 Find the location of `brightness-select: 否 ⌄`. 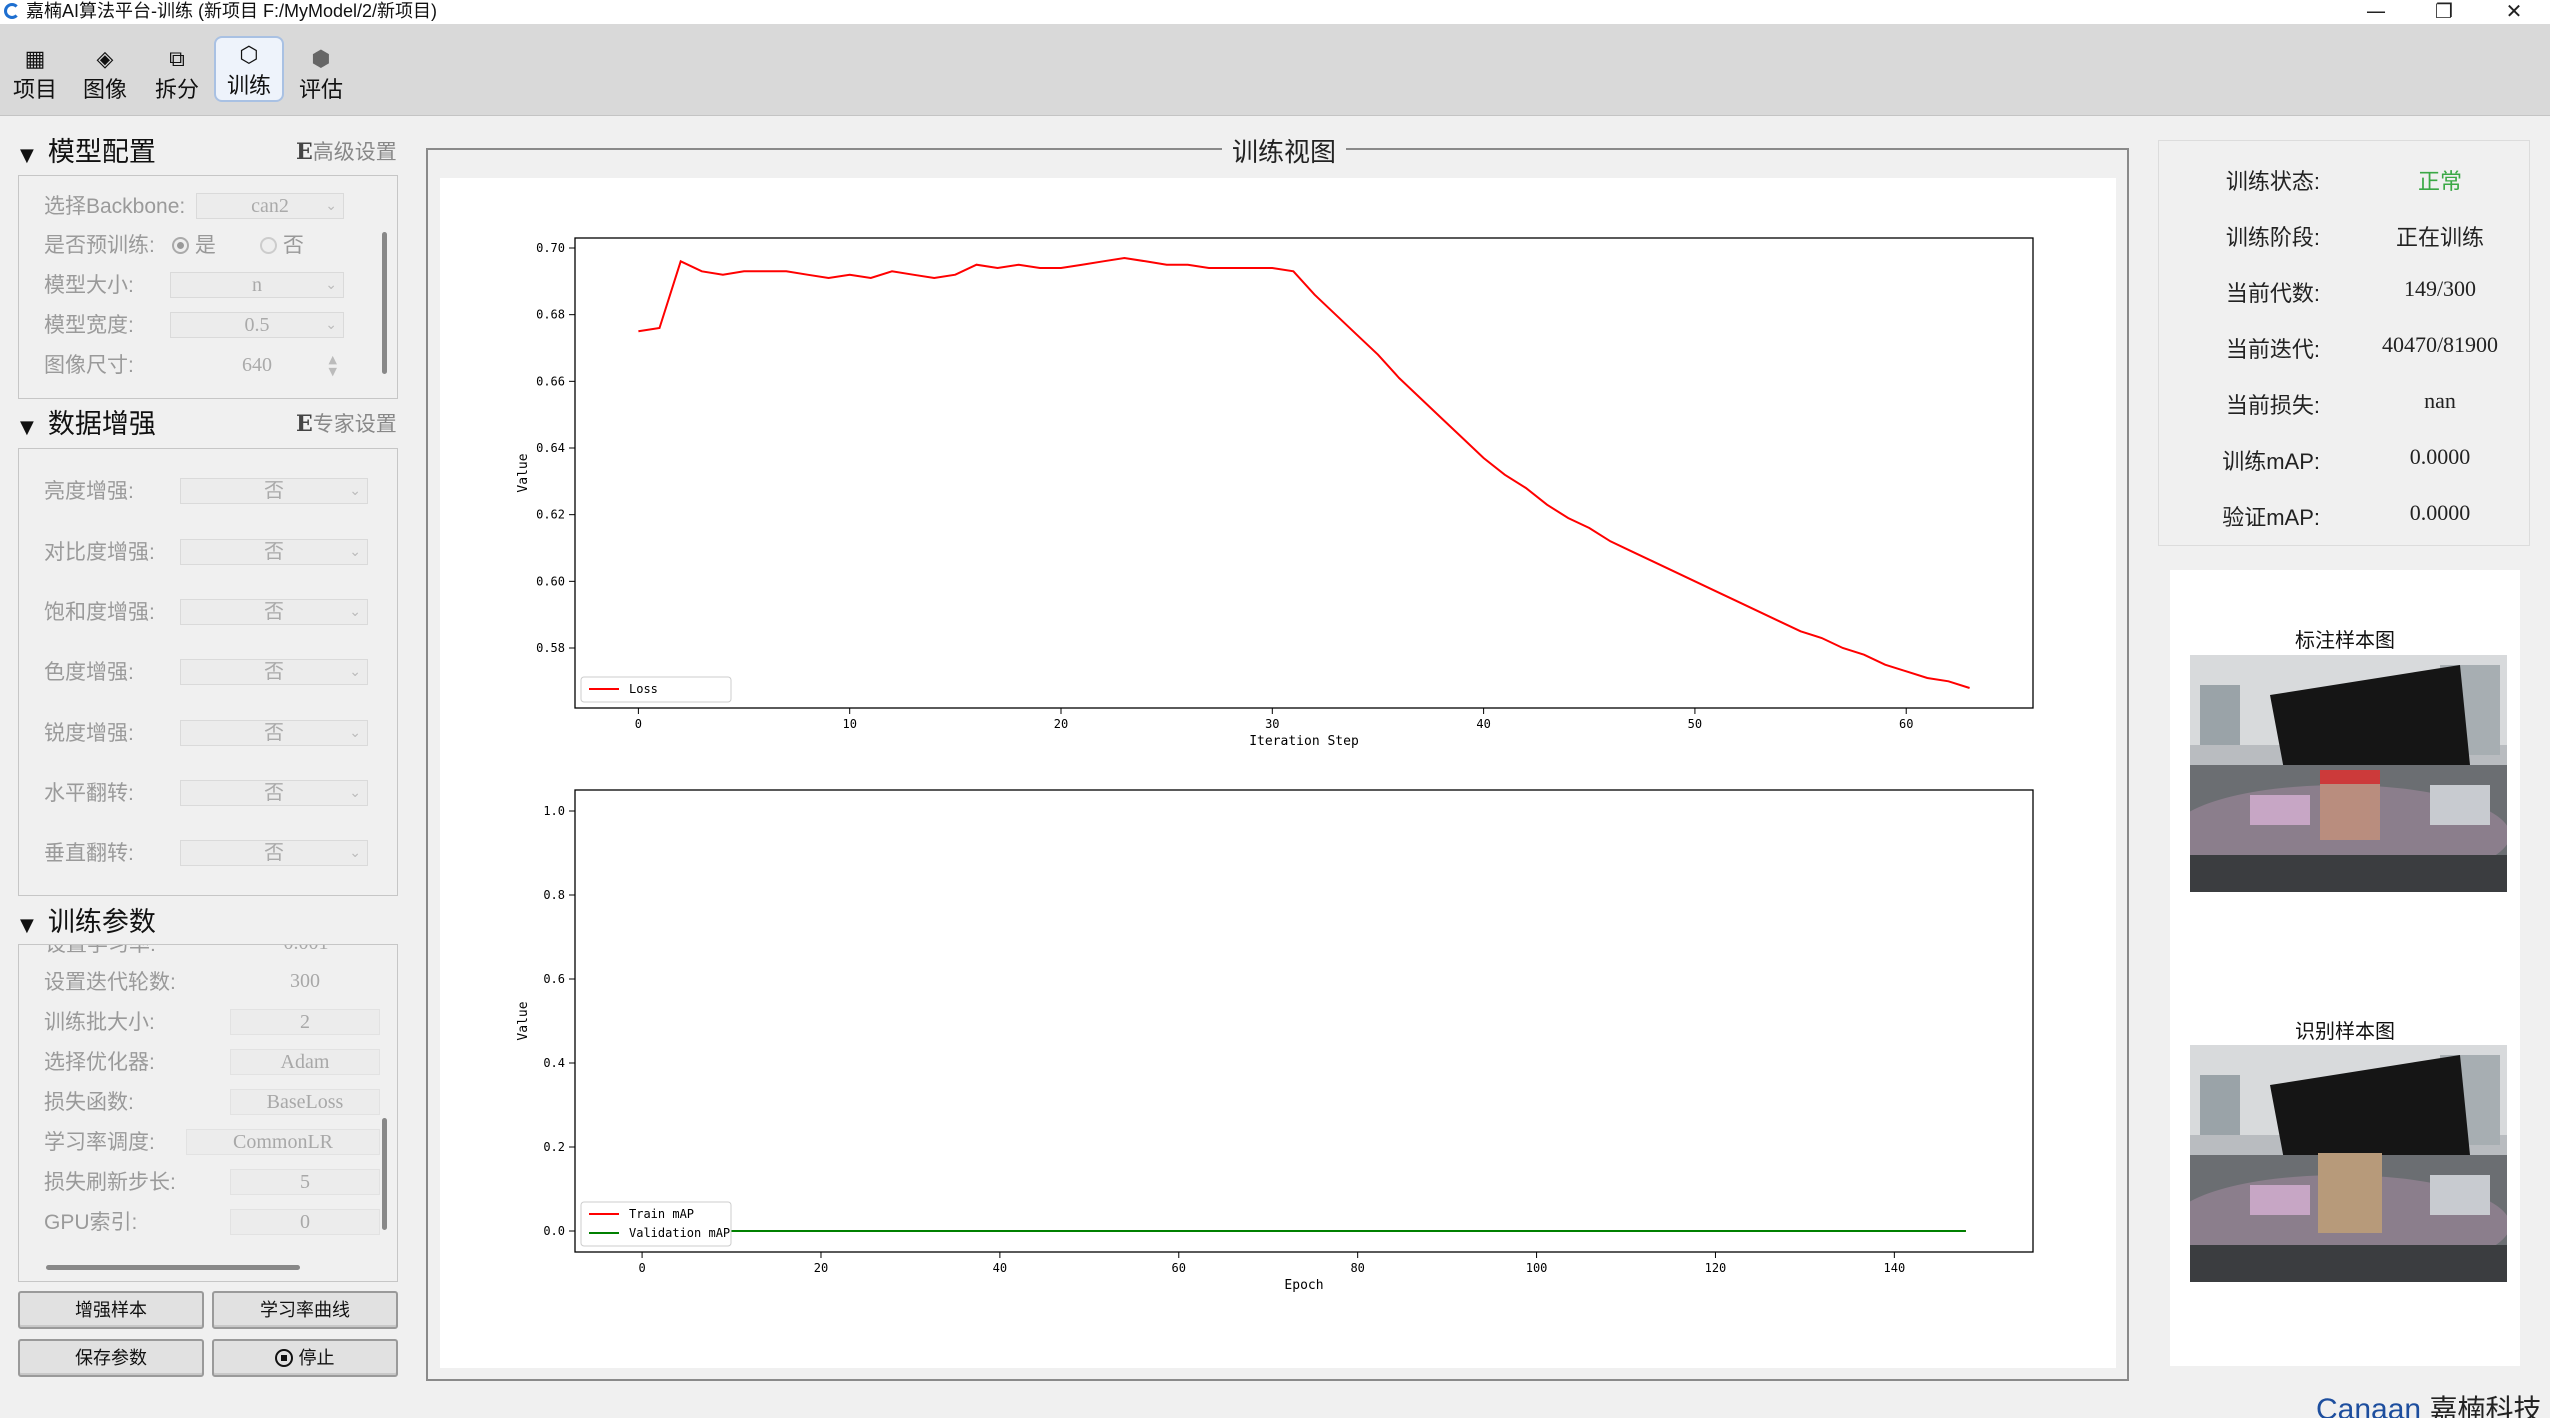

brightness-select: 否 ⌄ is located at coordinates (274, 491).